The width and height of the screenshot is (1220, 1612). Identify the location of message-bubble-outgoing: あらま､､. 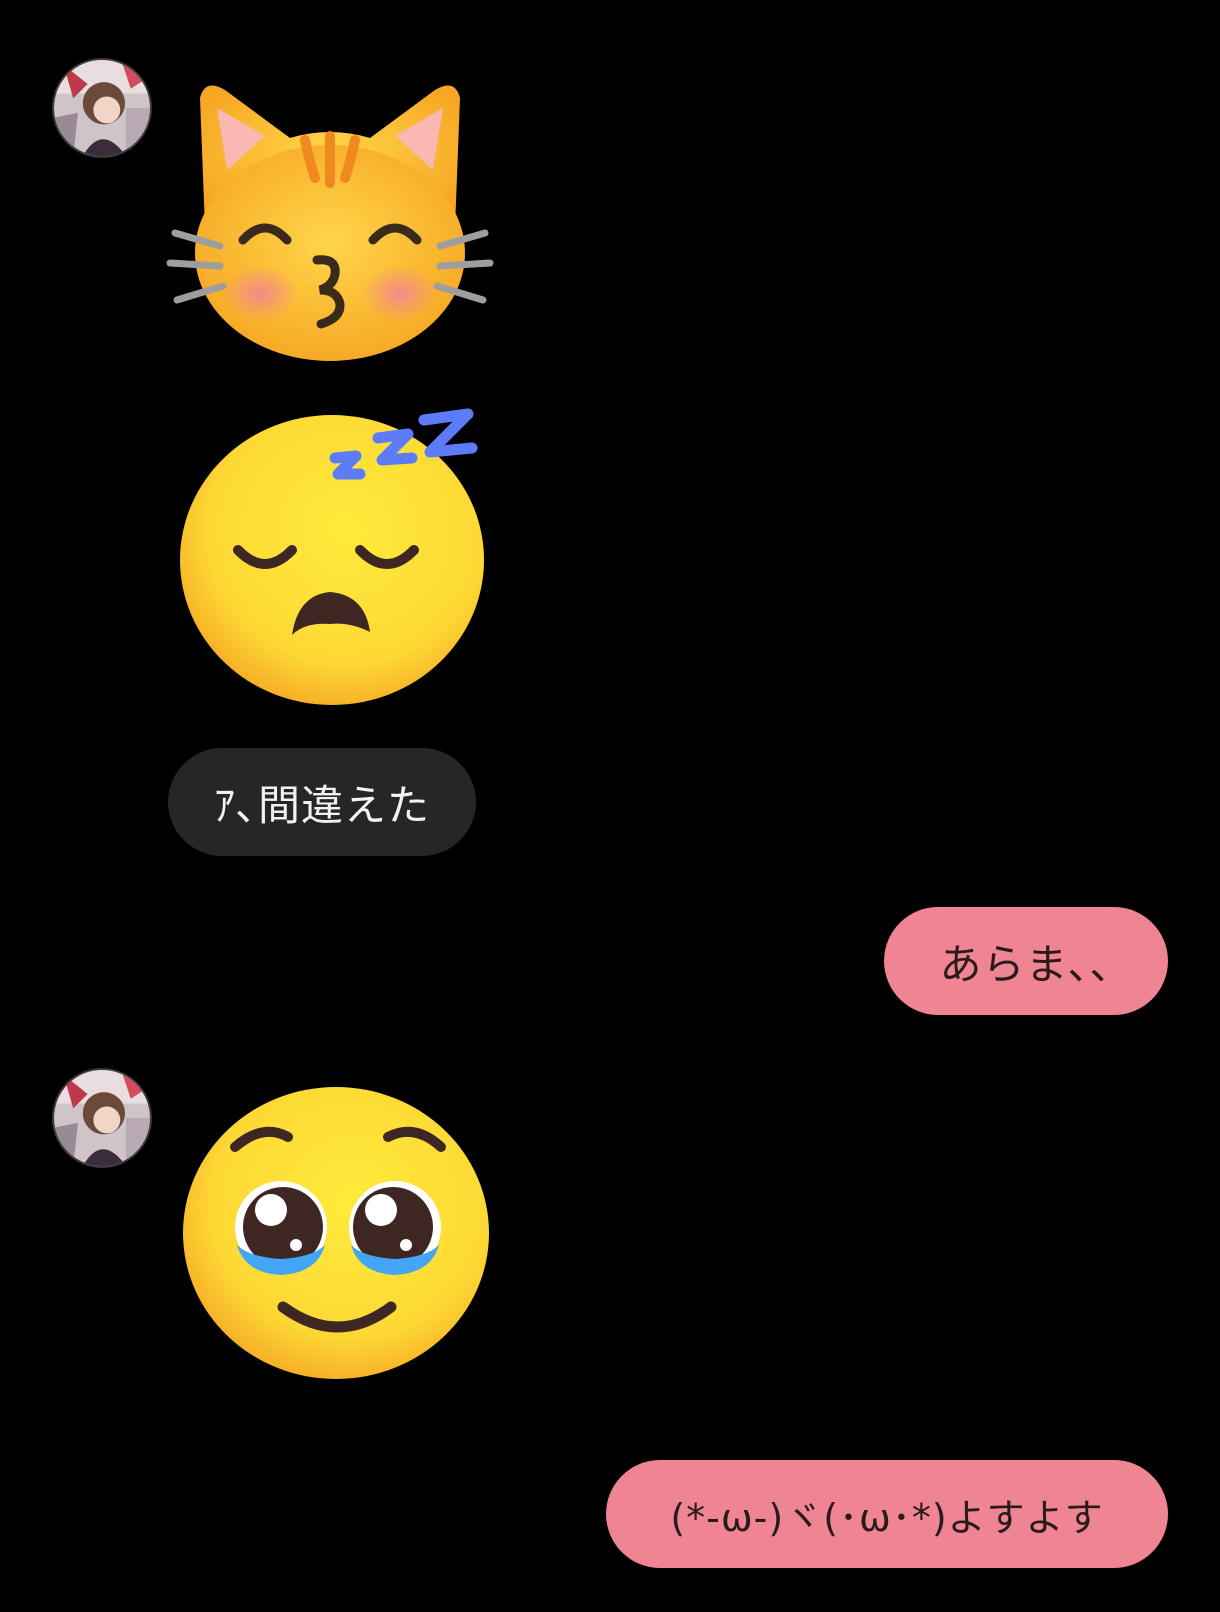
(1026, 961).